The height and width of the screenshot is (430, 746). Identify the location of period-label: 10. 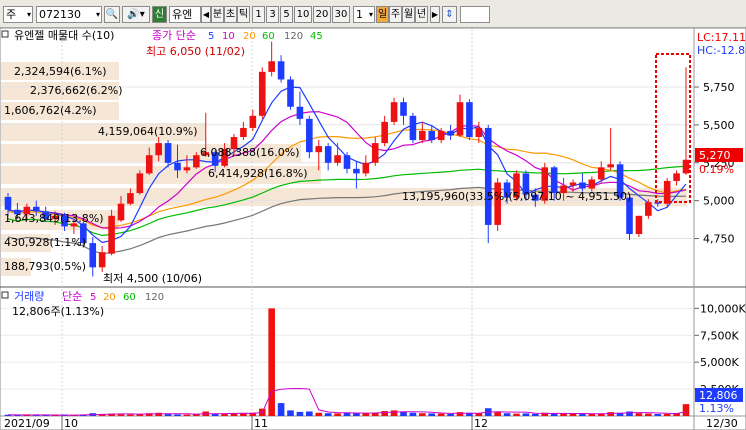
(303, 14).